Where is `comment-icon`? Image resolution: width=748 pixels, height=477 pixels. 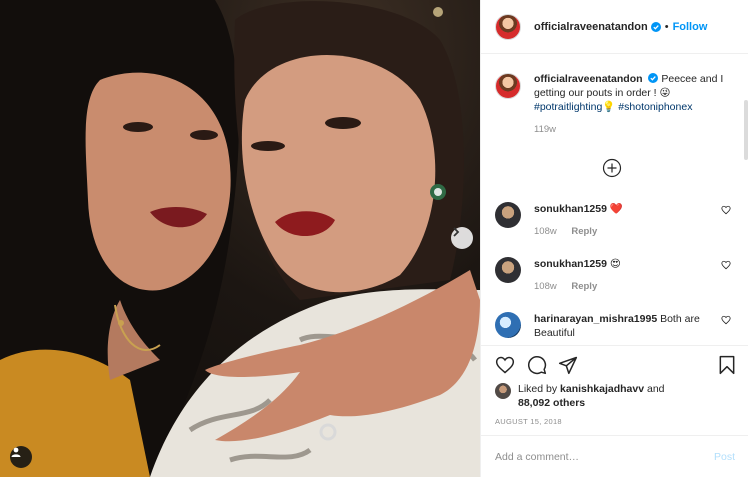 comment-icon is located at coordinates (537, 365).